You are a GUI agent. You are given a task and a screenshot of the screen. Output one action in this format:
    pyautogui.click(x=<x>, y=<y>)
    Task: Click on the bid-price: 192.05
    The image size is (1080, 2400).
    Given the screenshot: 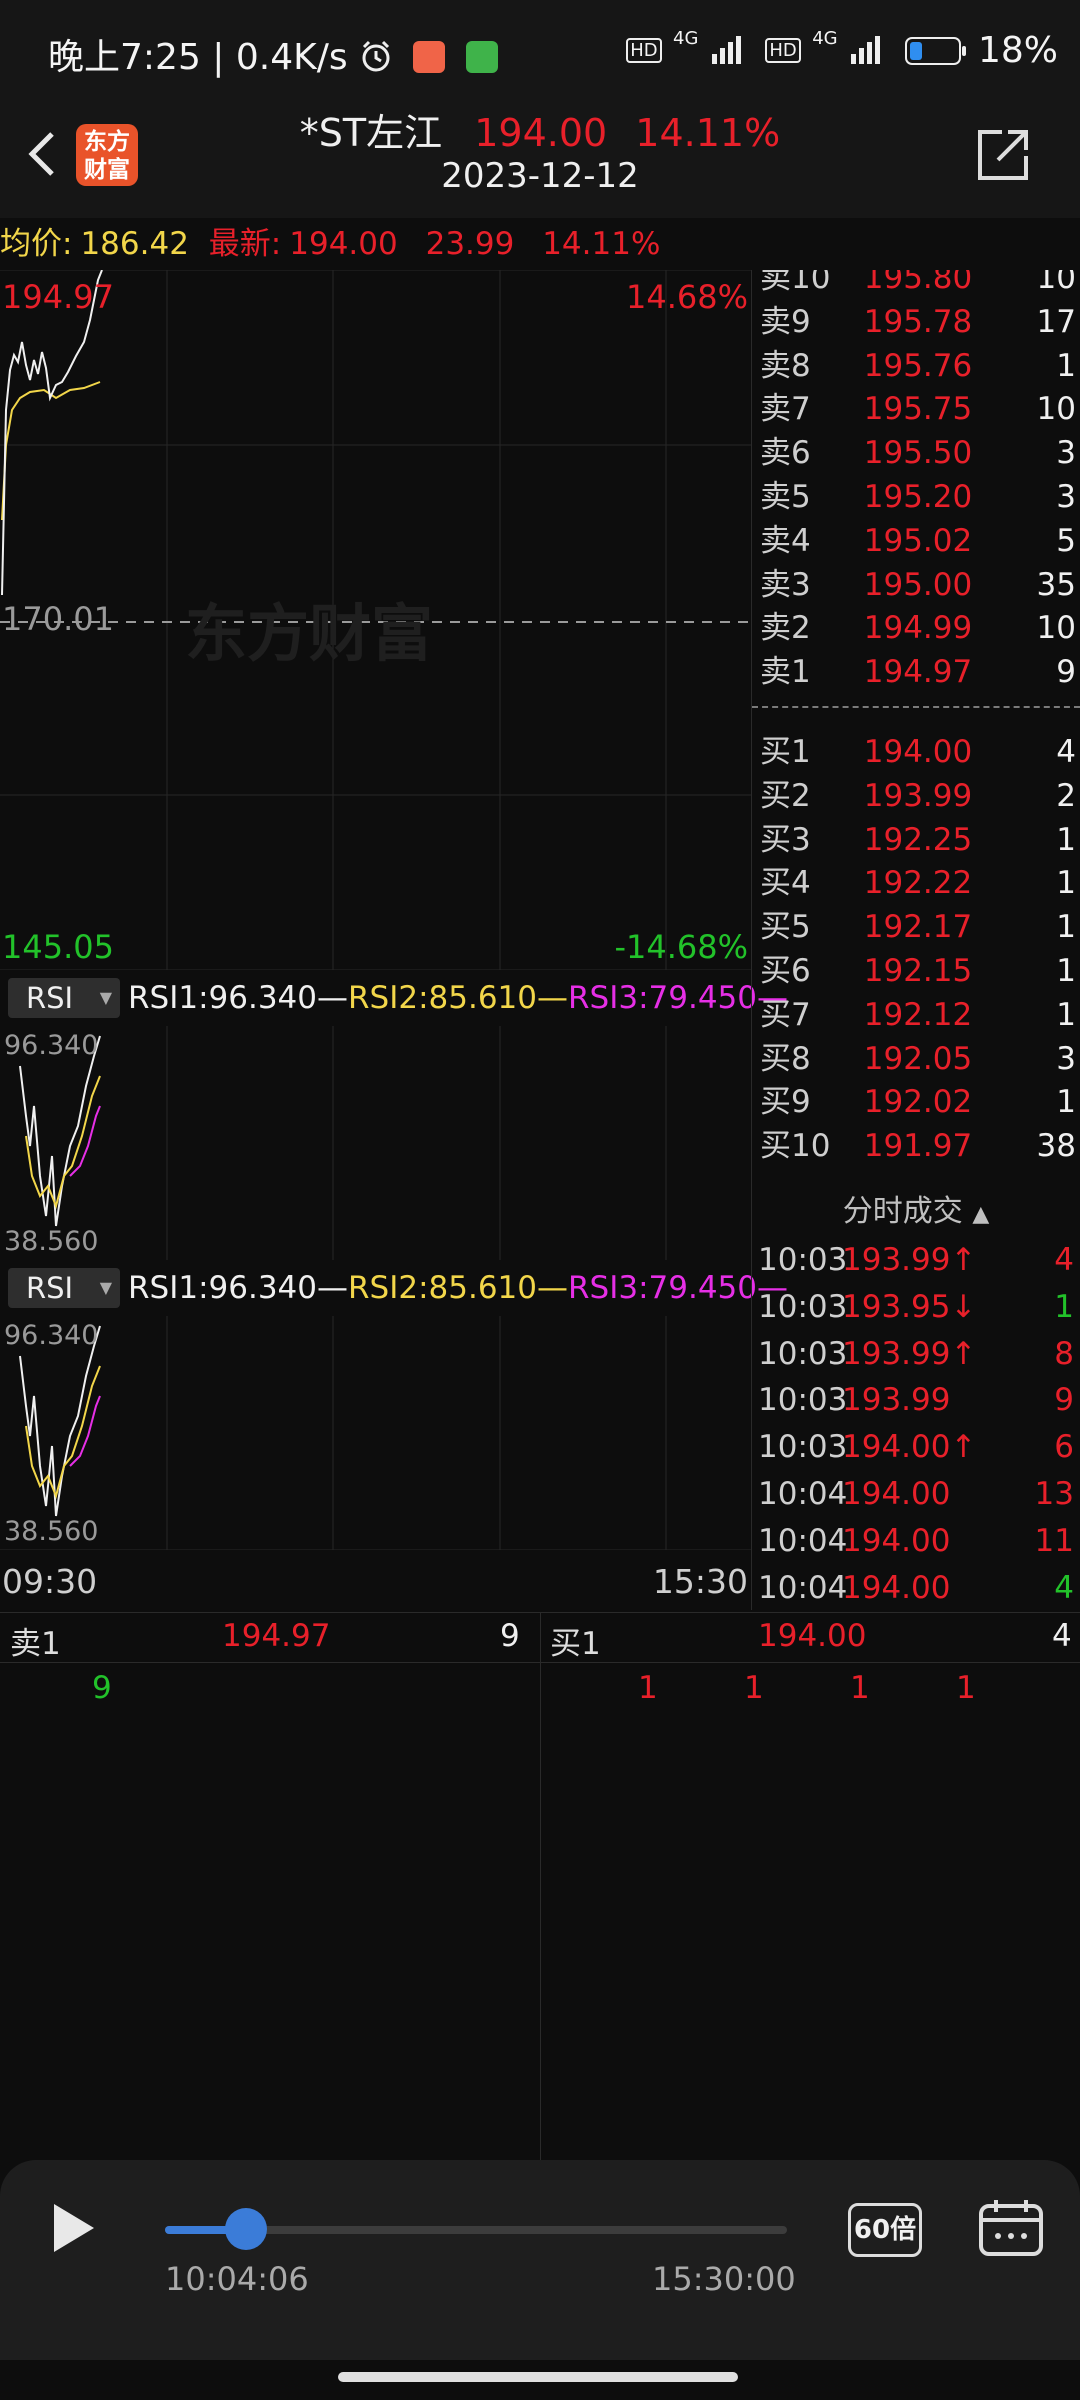 What is the action you would take?
    pyautogui.click(x=918, y=1058)
    